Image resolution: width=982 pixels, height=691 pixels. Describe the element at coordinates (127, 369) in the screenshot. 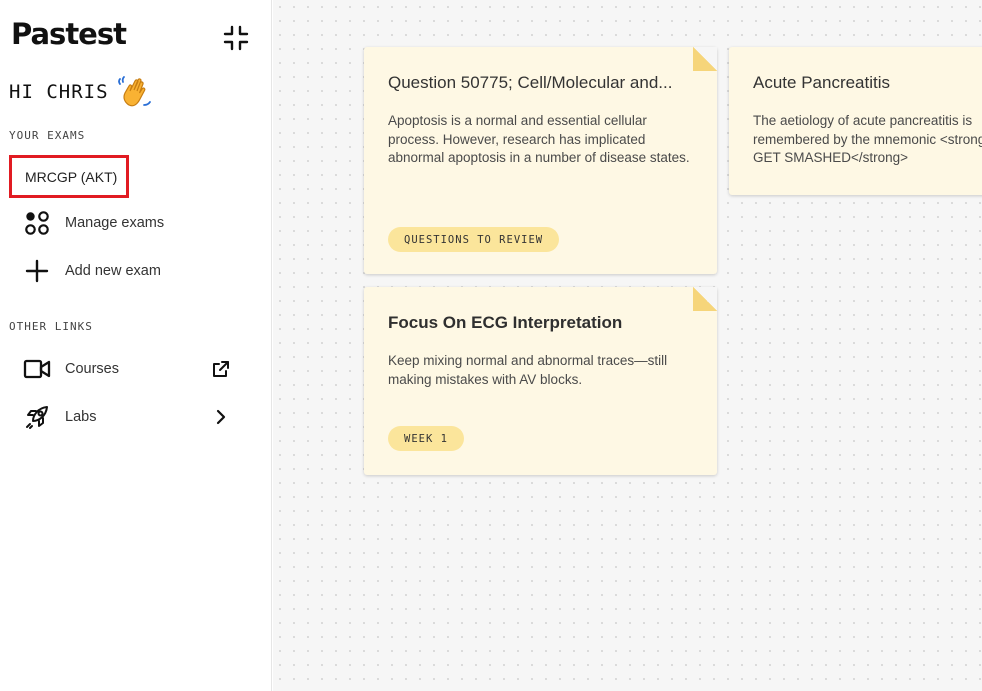

I see `sidebar-item-courses: Courses` at that location.